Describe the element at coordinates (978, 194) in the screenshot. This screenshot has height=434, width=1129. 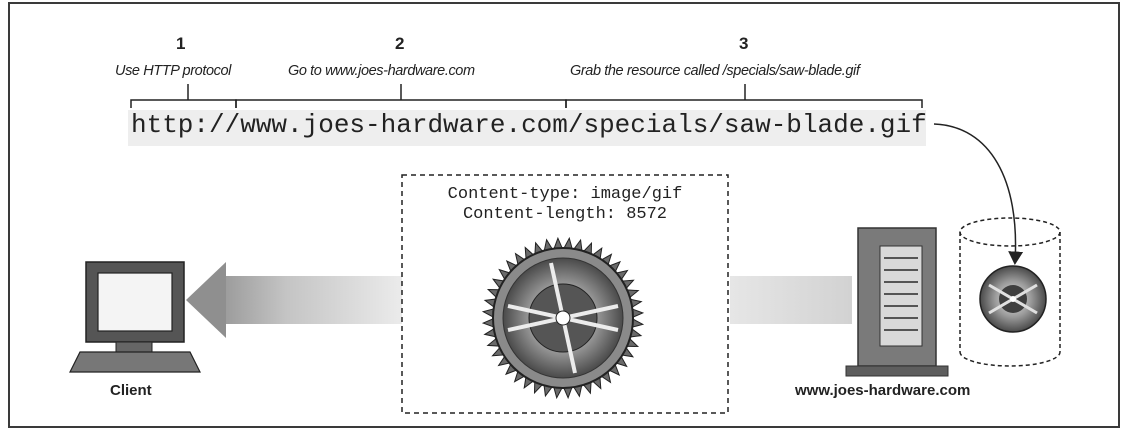
I see `resource-lookup-arrow` at that location.